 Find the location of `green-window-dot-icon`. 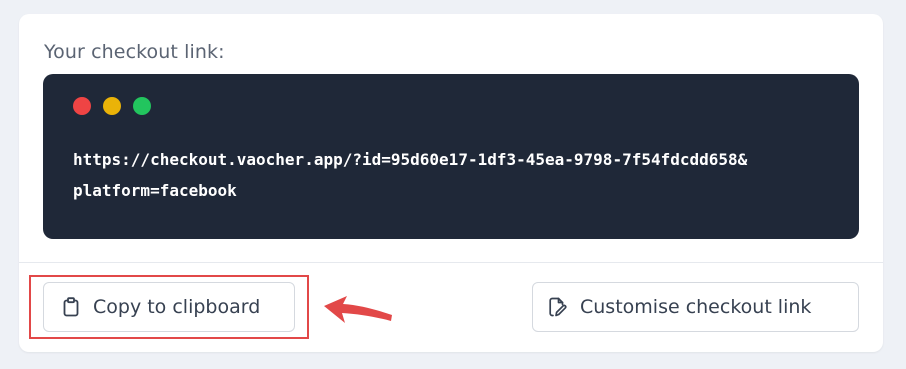

green-window-dot-icon is located at coordinates (142, 106).